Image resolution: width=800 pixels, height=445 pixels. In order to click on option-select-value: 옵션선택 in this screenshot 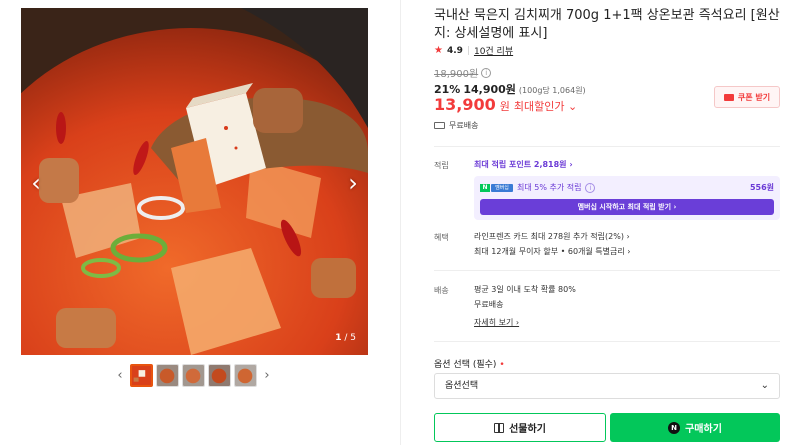, I will do `click(462, 386)`.